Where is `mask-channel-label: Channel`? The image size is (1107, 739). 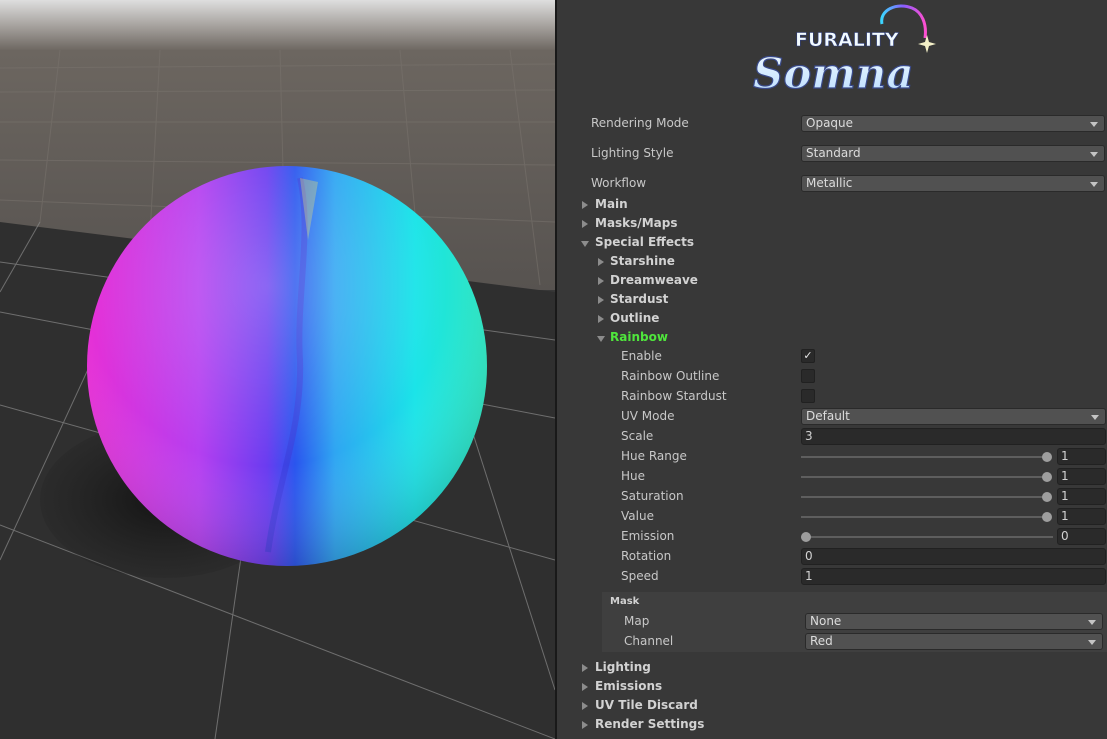 mask-channel-label: Channel is located at coordinates (649, 641).